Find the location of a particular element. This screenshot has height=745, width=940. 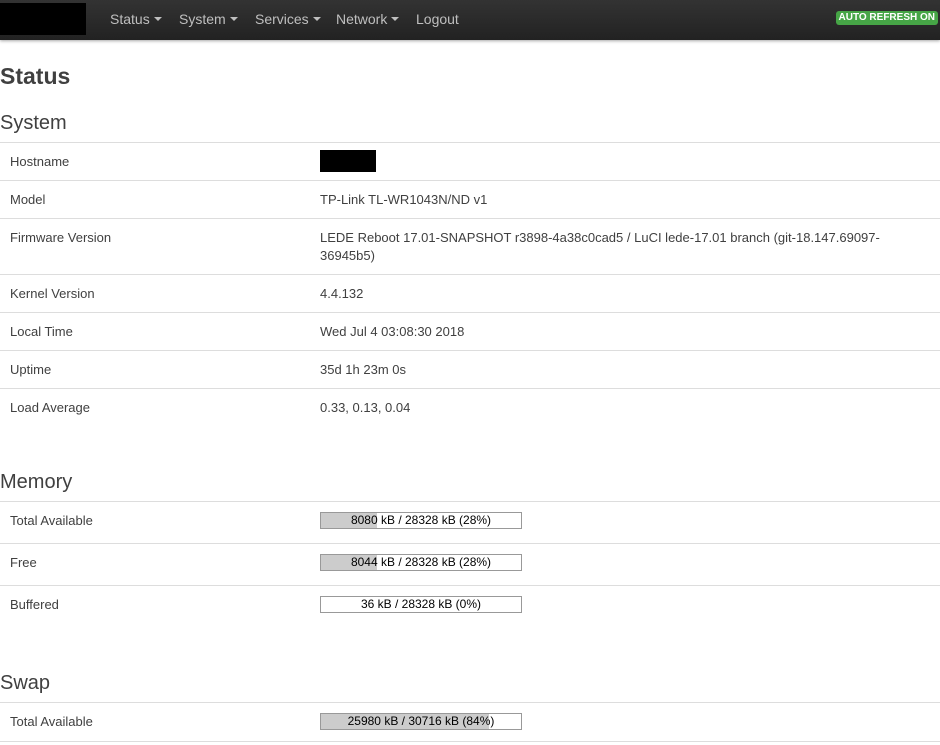

table-row: Uptime 35d 1h 23m 0s is located at coordinates (470, 369).